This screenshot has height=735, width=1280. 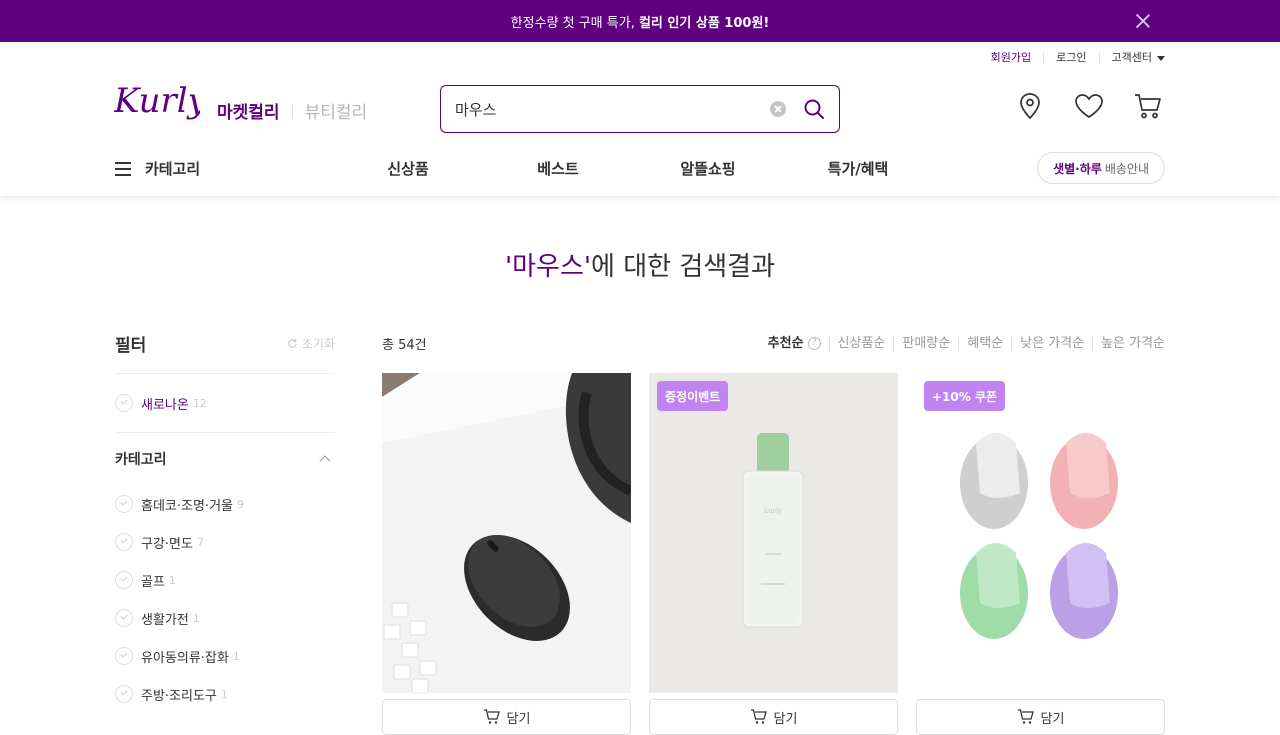 I want to click on util-menu: 회원가입 로그인 고객센터, so click(x=640, y=59).